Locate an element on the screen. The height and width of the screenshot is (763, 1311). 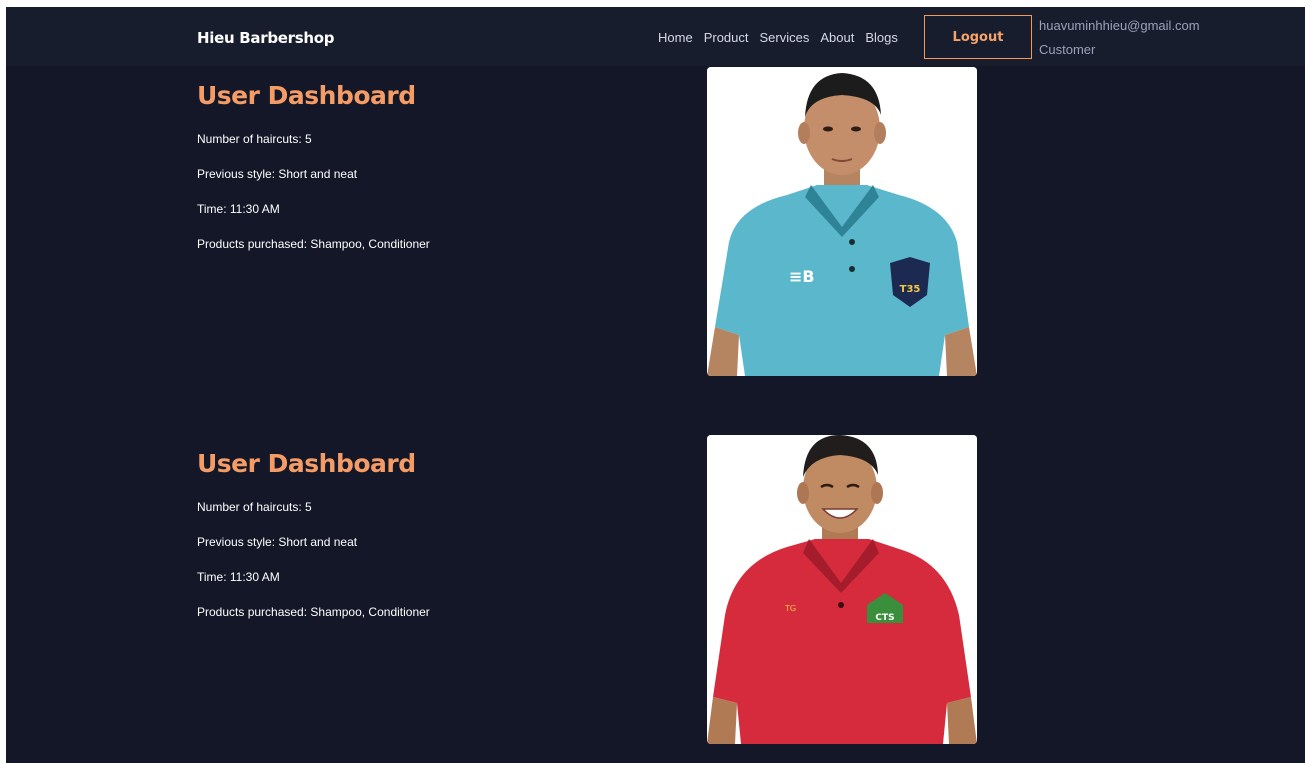
customer-portrait-image: ≡B T35 is located at coordinates (842, 221).